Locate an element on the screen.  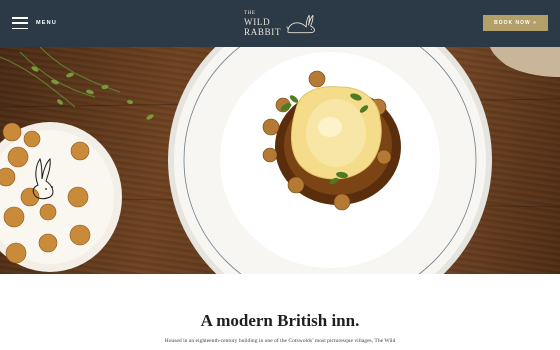
hamburger-icon is located at coordinates (20, 23).